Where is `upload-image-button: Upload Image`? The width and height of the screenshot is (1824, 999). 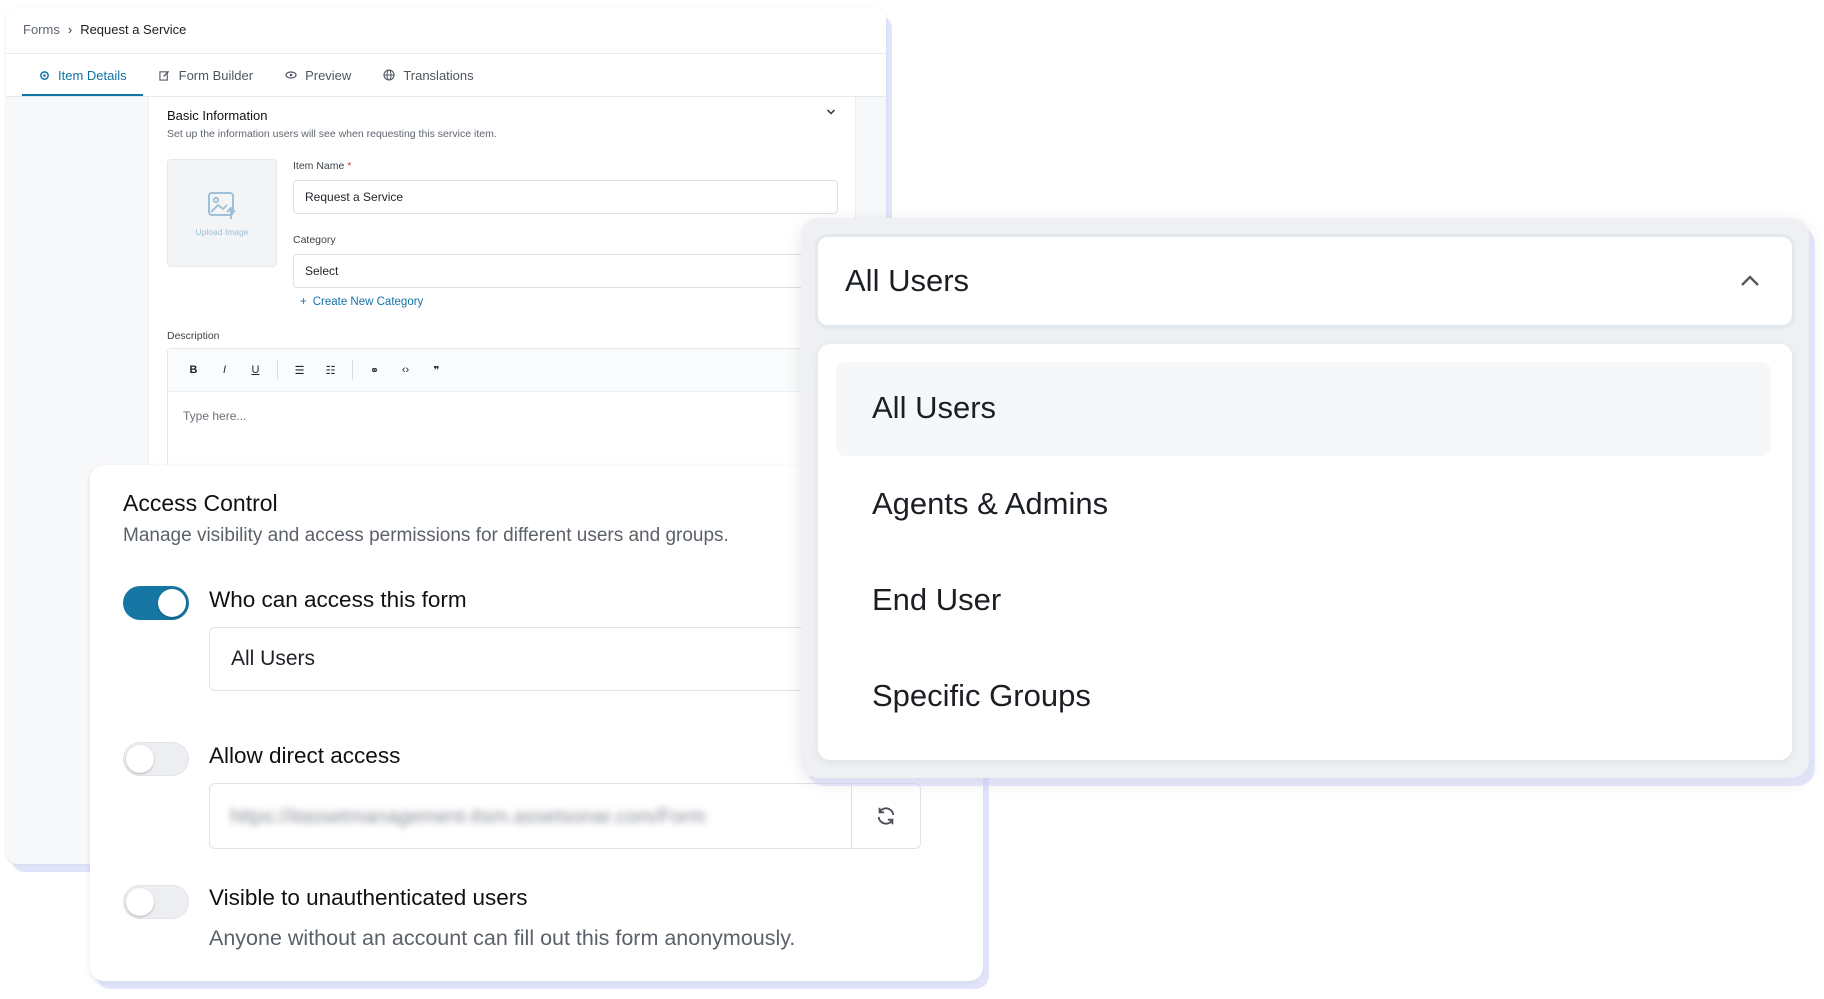 upload-image-button: Upload Image is located at coordinates (222, 213).